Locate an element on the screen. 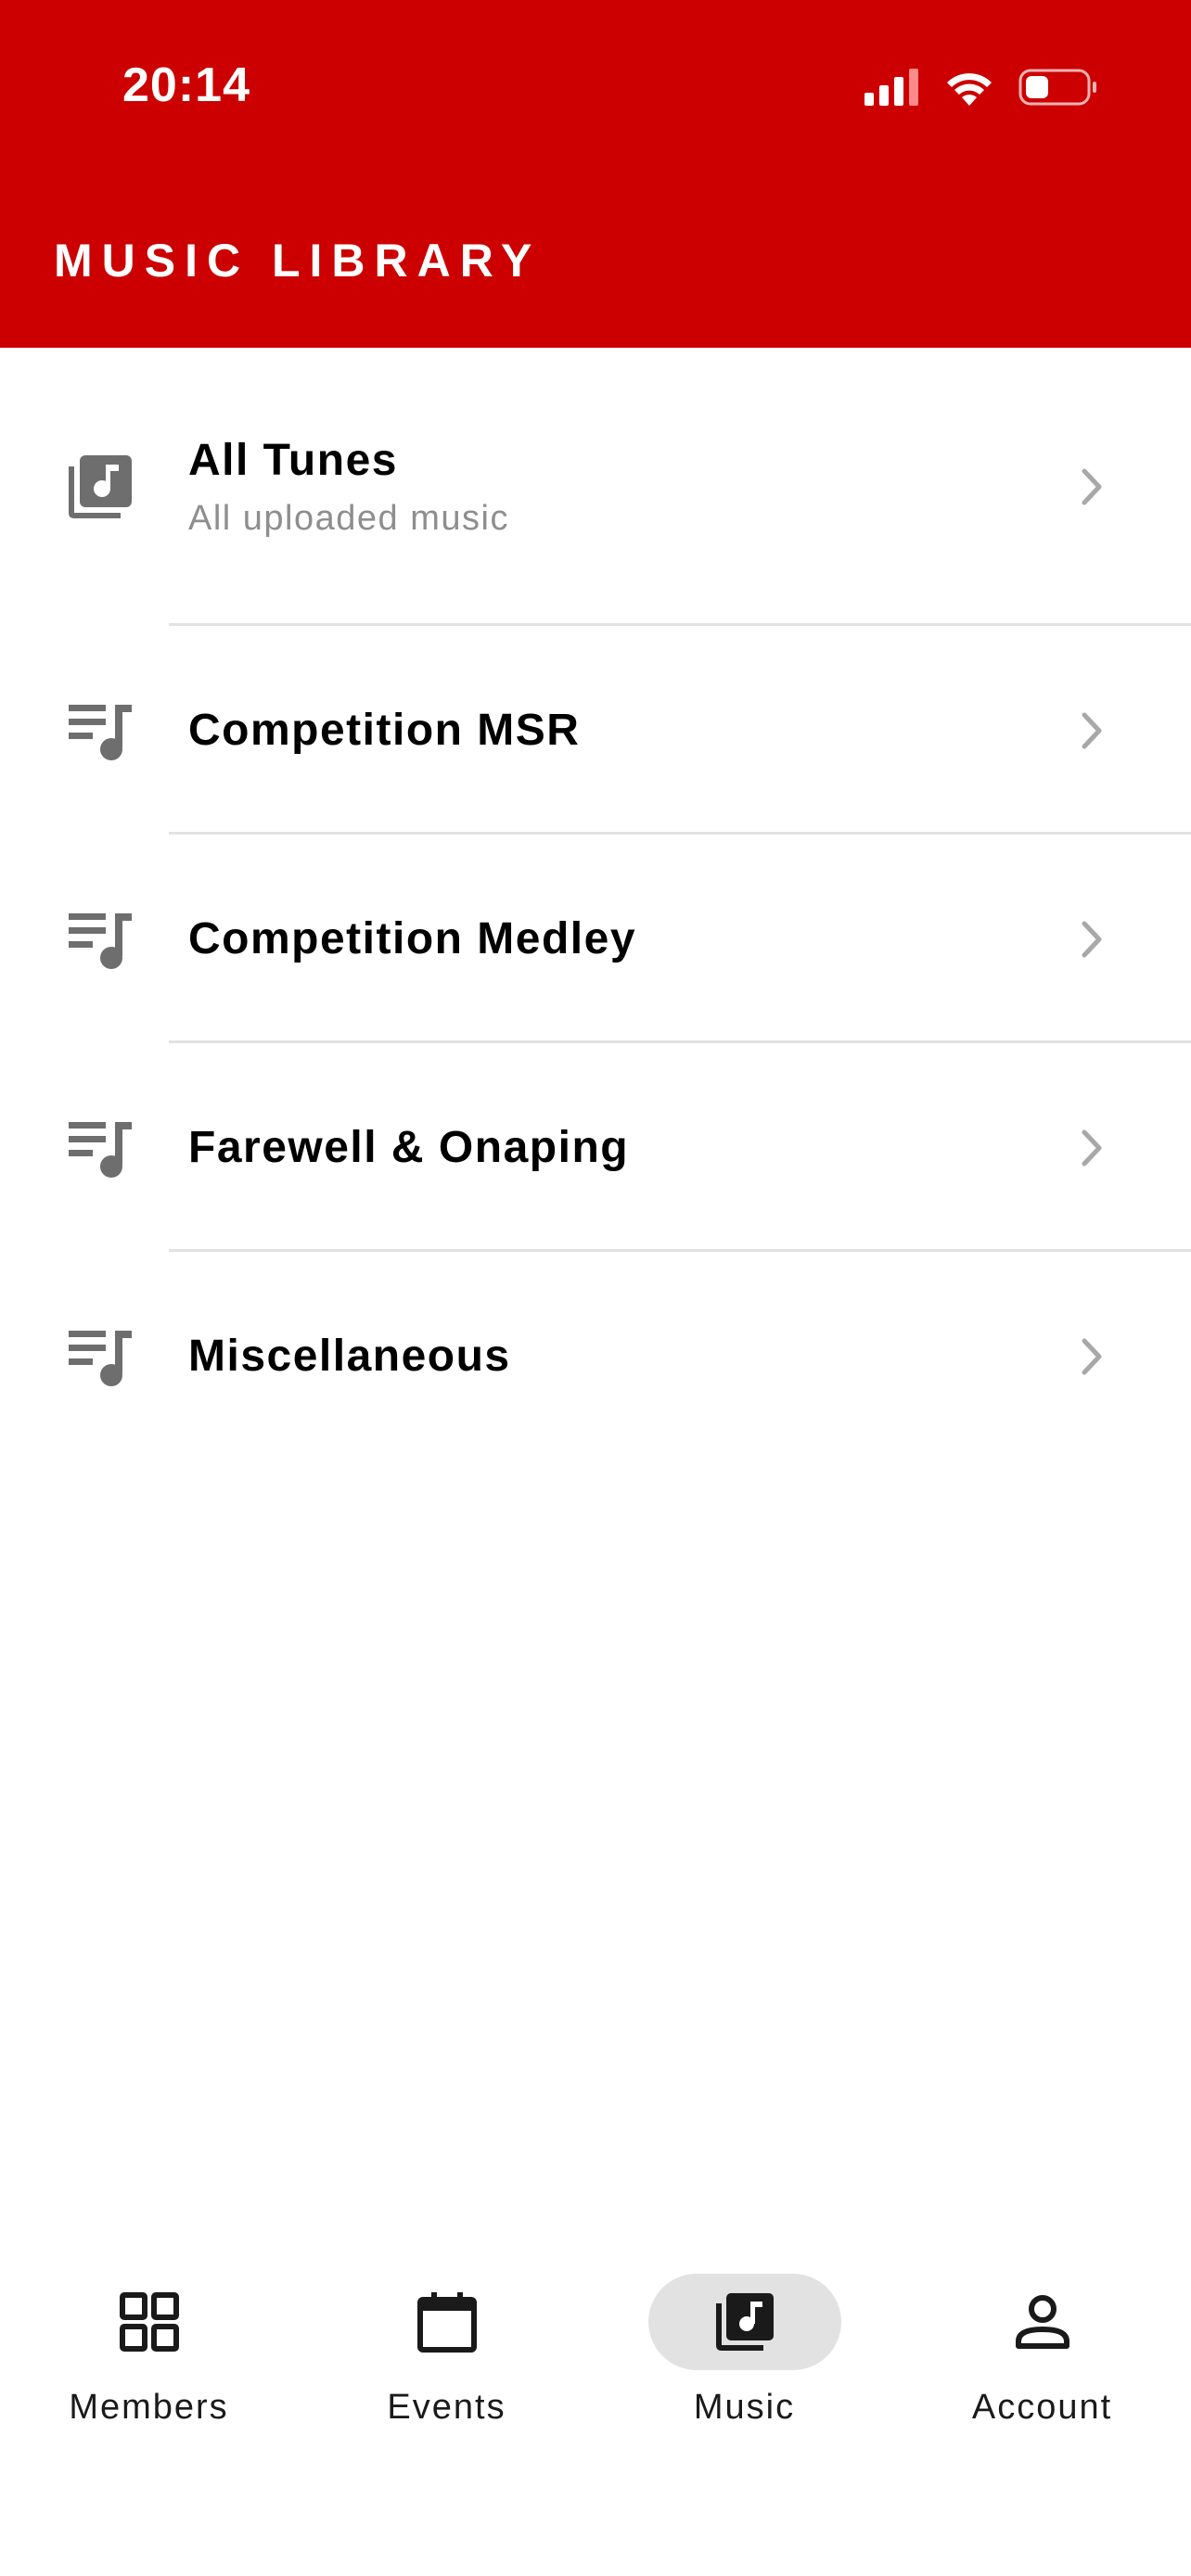 The image size is (1191, 2576). person-icon is located at coordinates (1042, 2322).